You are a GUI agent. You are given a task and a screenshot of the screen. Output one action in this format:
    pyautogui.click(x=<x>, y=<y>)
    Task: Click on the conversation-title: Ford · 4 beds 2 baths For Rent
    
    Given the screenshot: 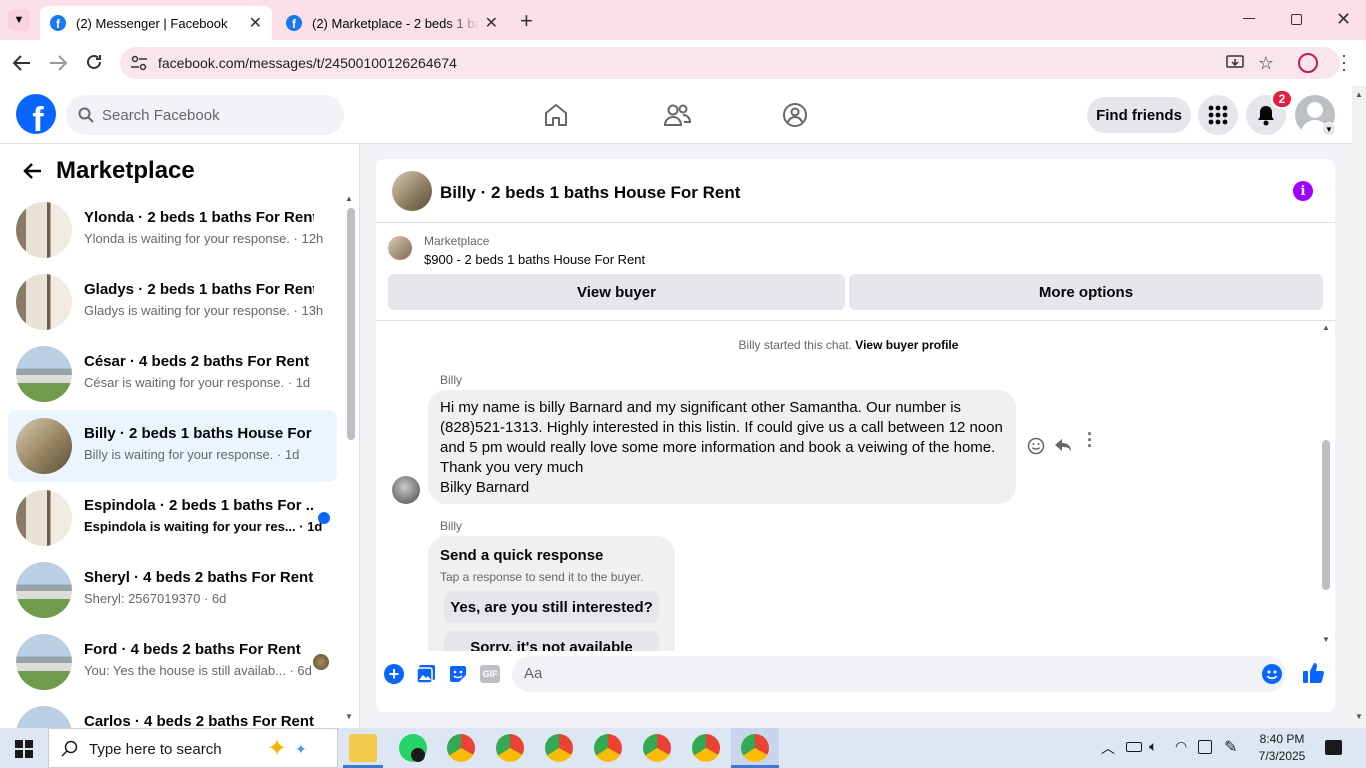 What is the action you would take?
    pyautogui.click(x=192, y=649)
    